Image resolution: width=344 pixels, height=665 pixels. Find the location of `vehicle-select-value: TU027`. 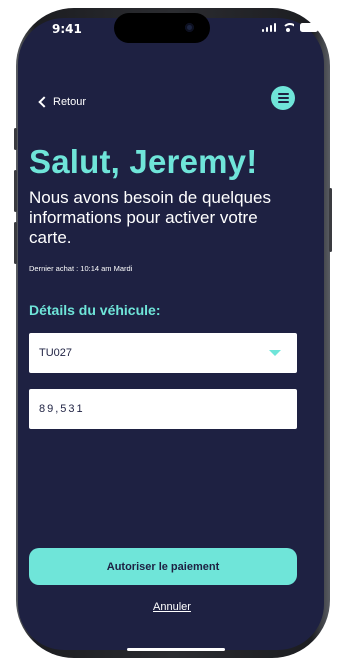

vehicle-select-value: TU027 is located at coordinates (56, 353).